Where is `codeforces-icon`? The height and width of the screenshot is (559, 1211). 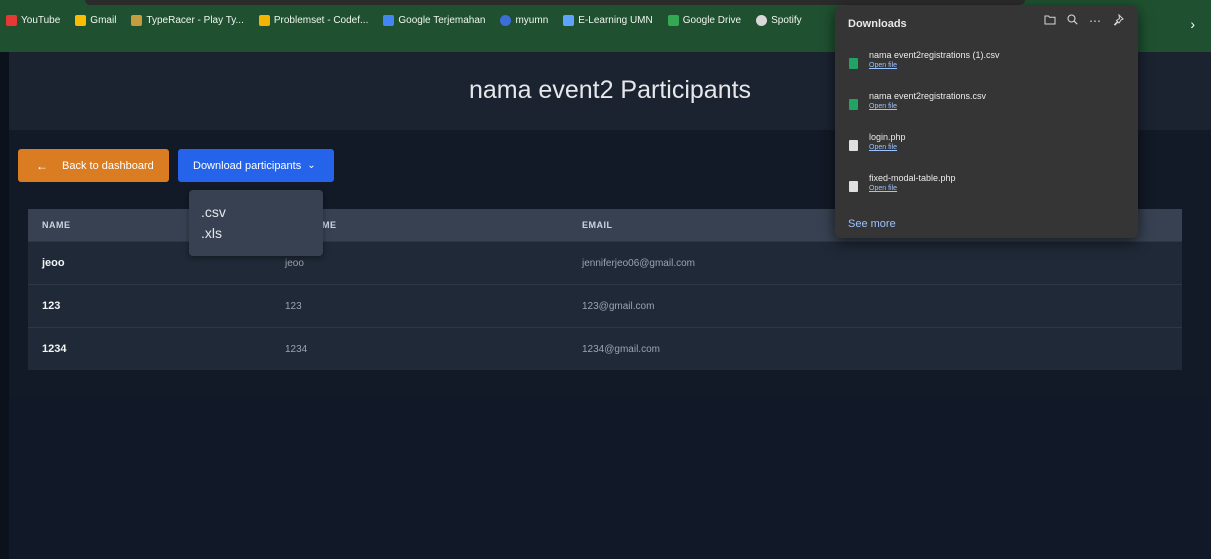
codeforces-icon is located at coordinates (264, 20).